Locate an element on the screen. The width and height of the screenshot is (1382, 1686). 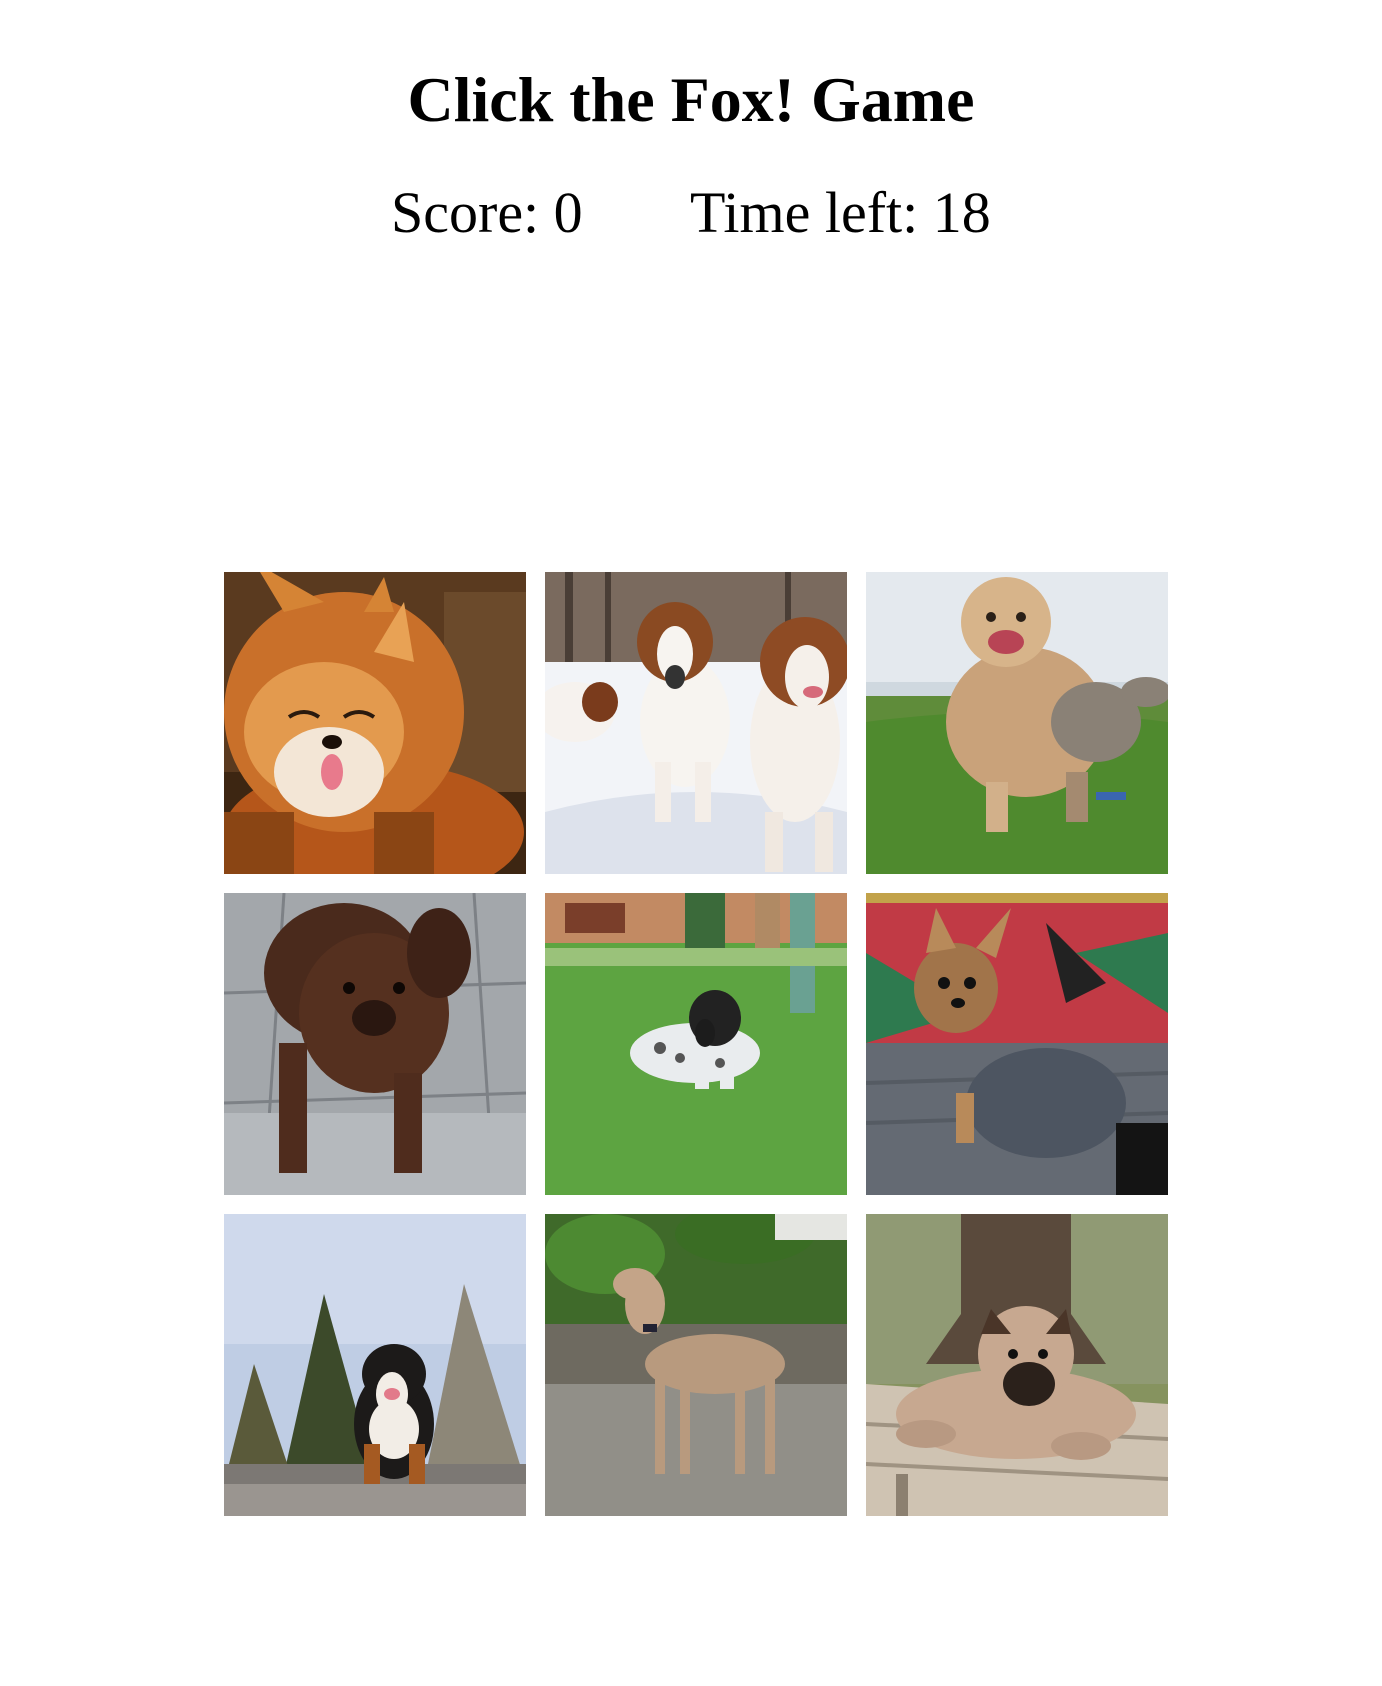
stats-bar: Score: 0 Time left: 18 is located at coordinates (691, 213).